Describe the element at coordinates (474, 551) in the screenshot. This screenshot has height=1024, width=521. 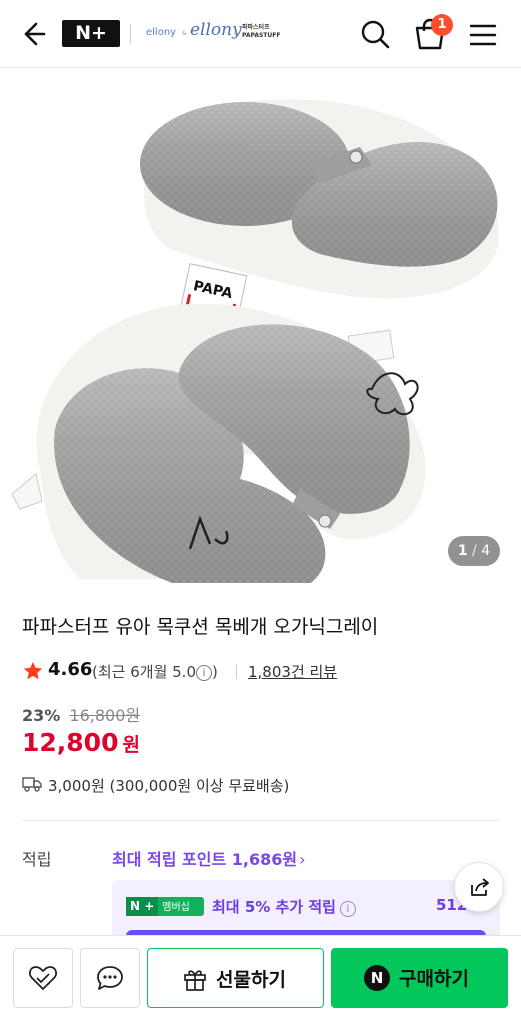
I see `image-counter: 1 / 4` at that location.